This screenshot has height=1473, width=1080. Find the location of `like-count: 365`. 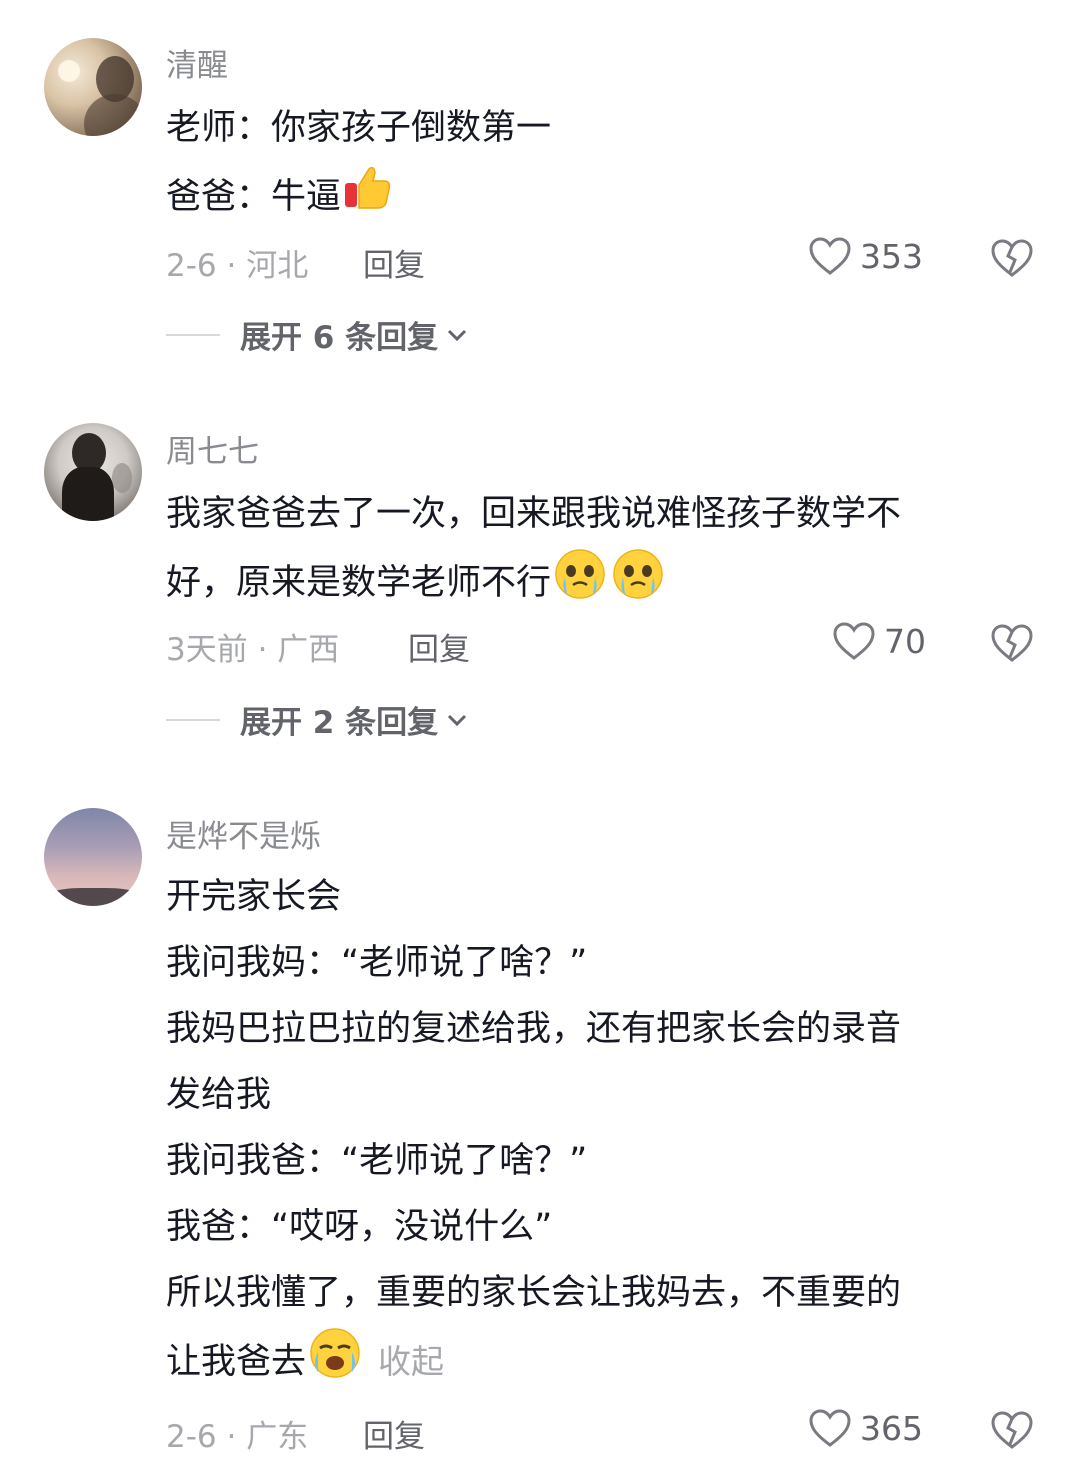

like-count: 365 is located at coordinates (891, 1428).